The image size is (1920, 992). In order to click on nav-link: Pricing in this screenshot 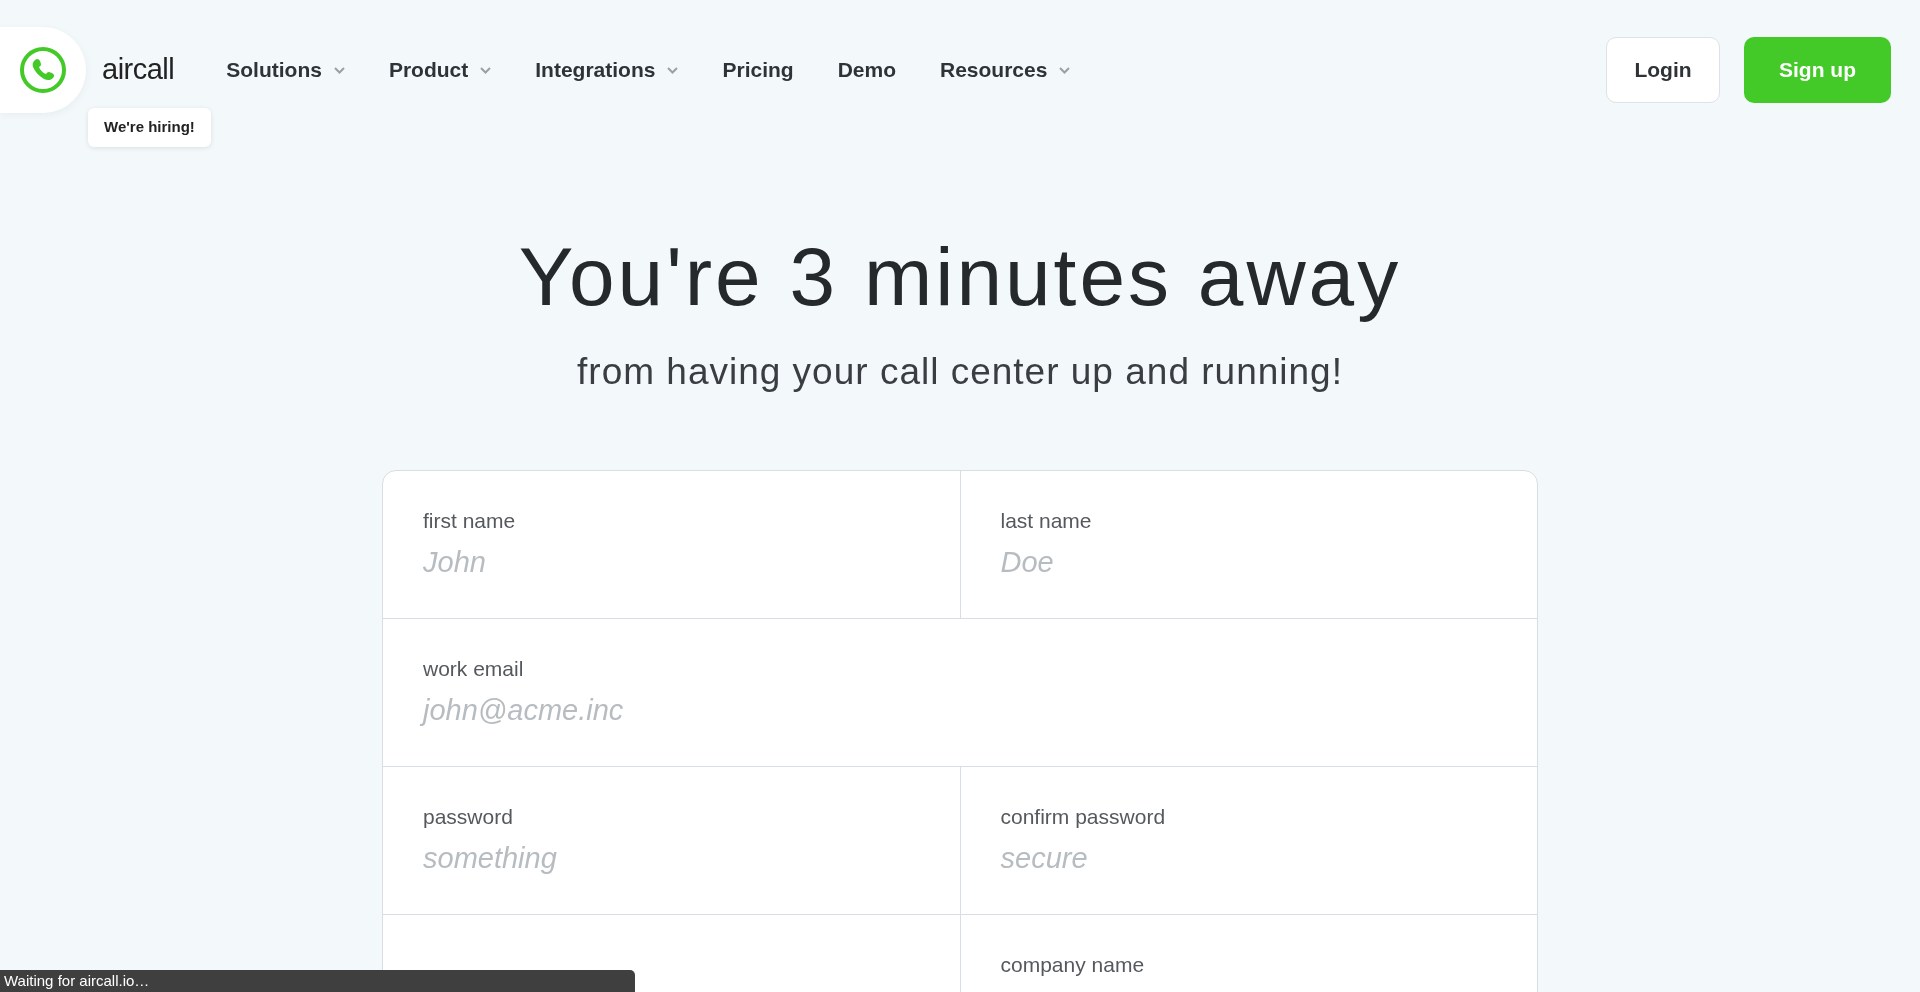, I will do `click(758, 70)`.